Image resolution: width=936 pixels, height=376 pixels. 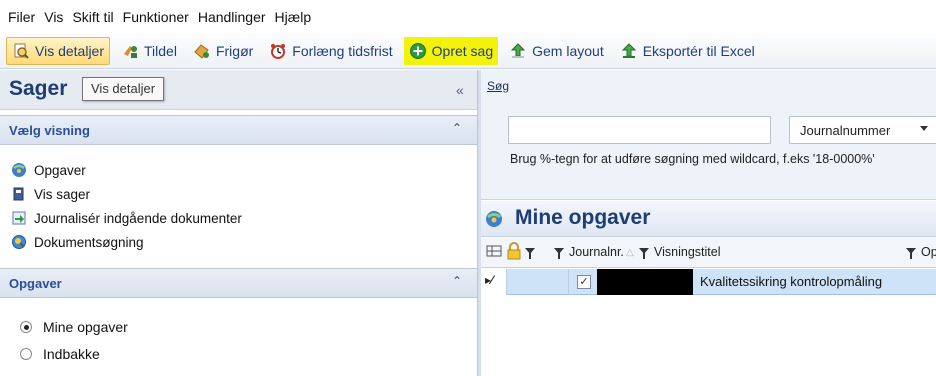 What do you see at coordinates (629, 51) in the screenshot?
I see `export-excel-icon` at bounding box center [629, 51].